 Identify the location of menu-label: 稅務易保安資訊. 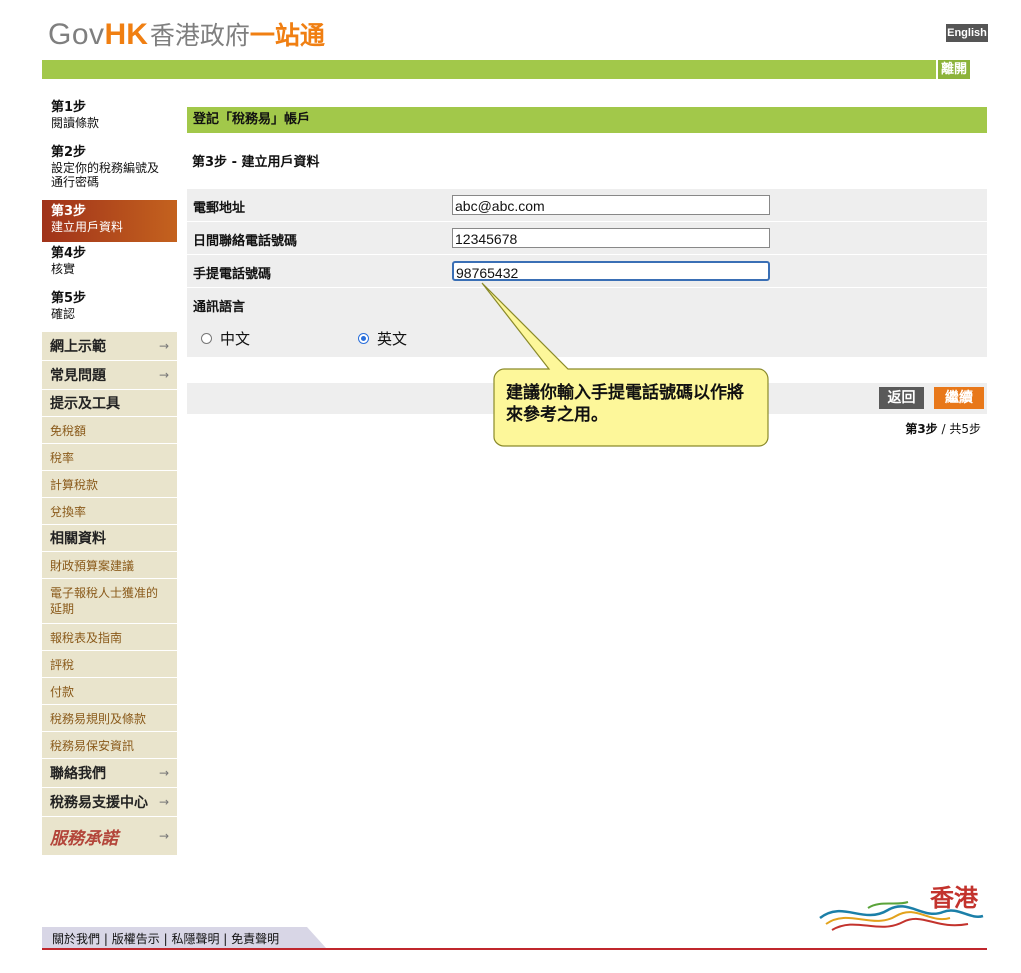
(92, 745).